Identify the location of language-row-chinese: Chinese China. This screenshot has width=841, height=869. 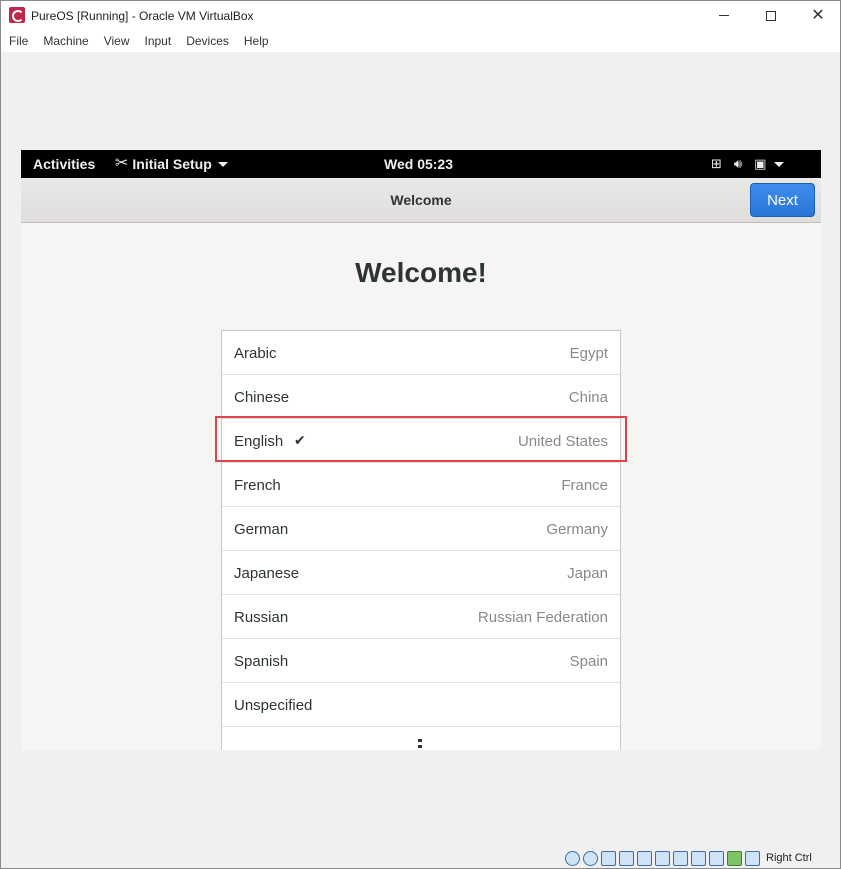
(421, 397).